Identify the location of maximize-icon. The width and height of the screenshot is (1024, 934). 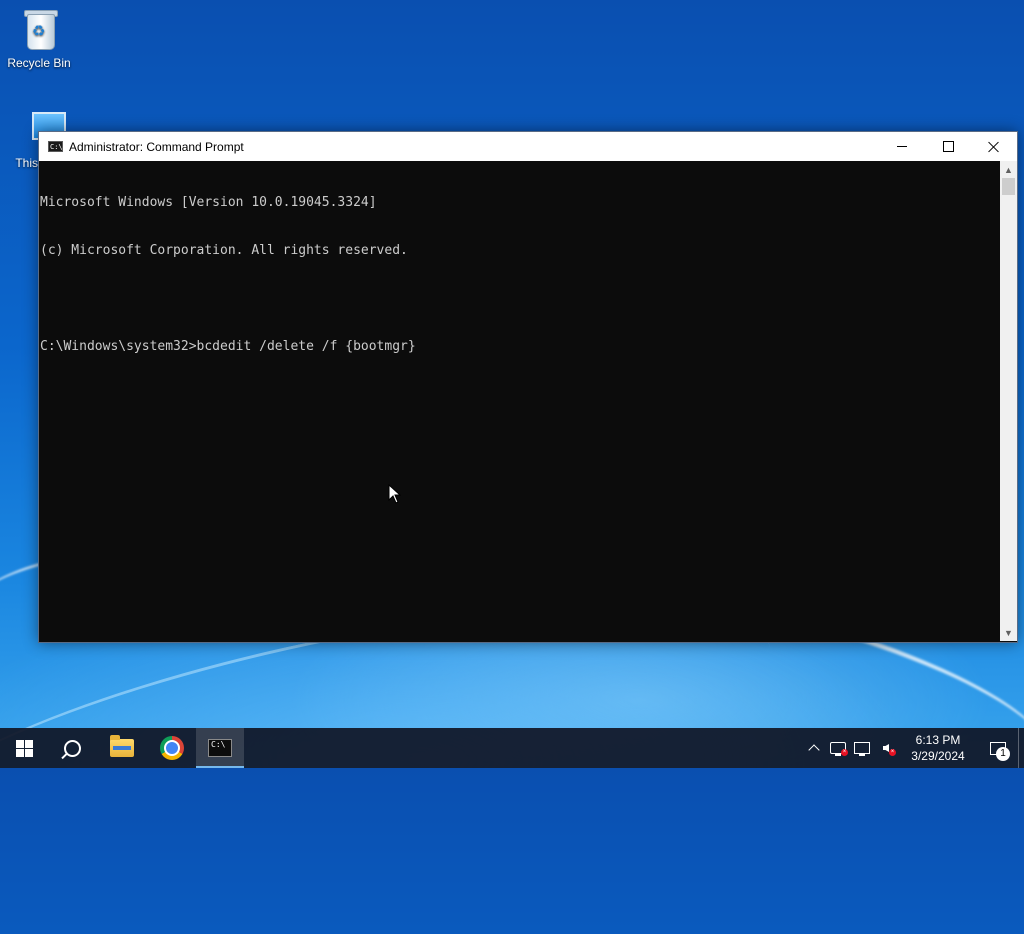
(948, 146).